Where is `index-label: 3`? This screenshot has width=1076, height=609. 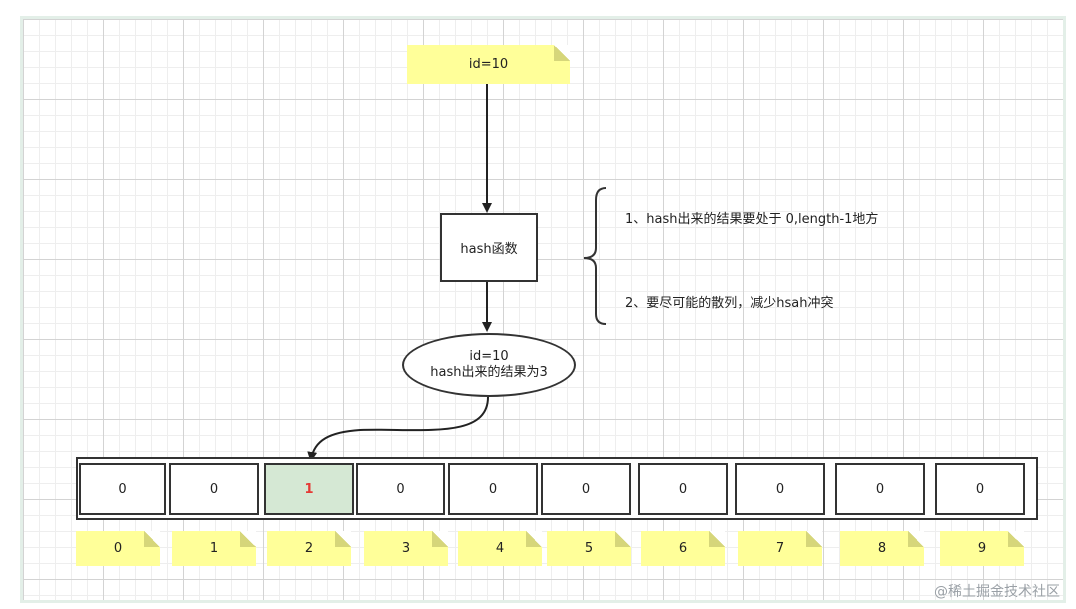
index-label: 3 is located at coordinates (406, 548).